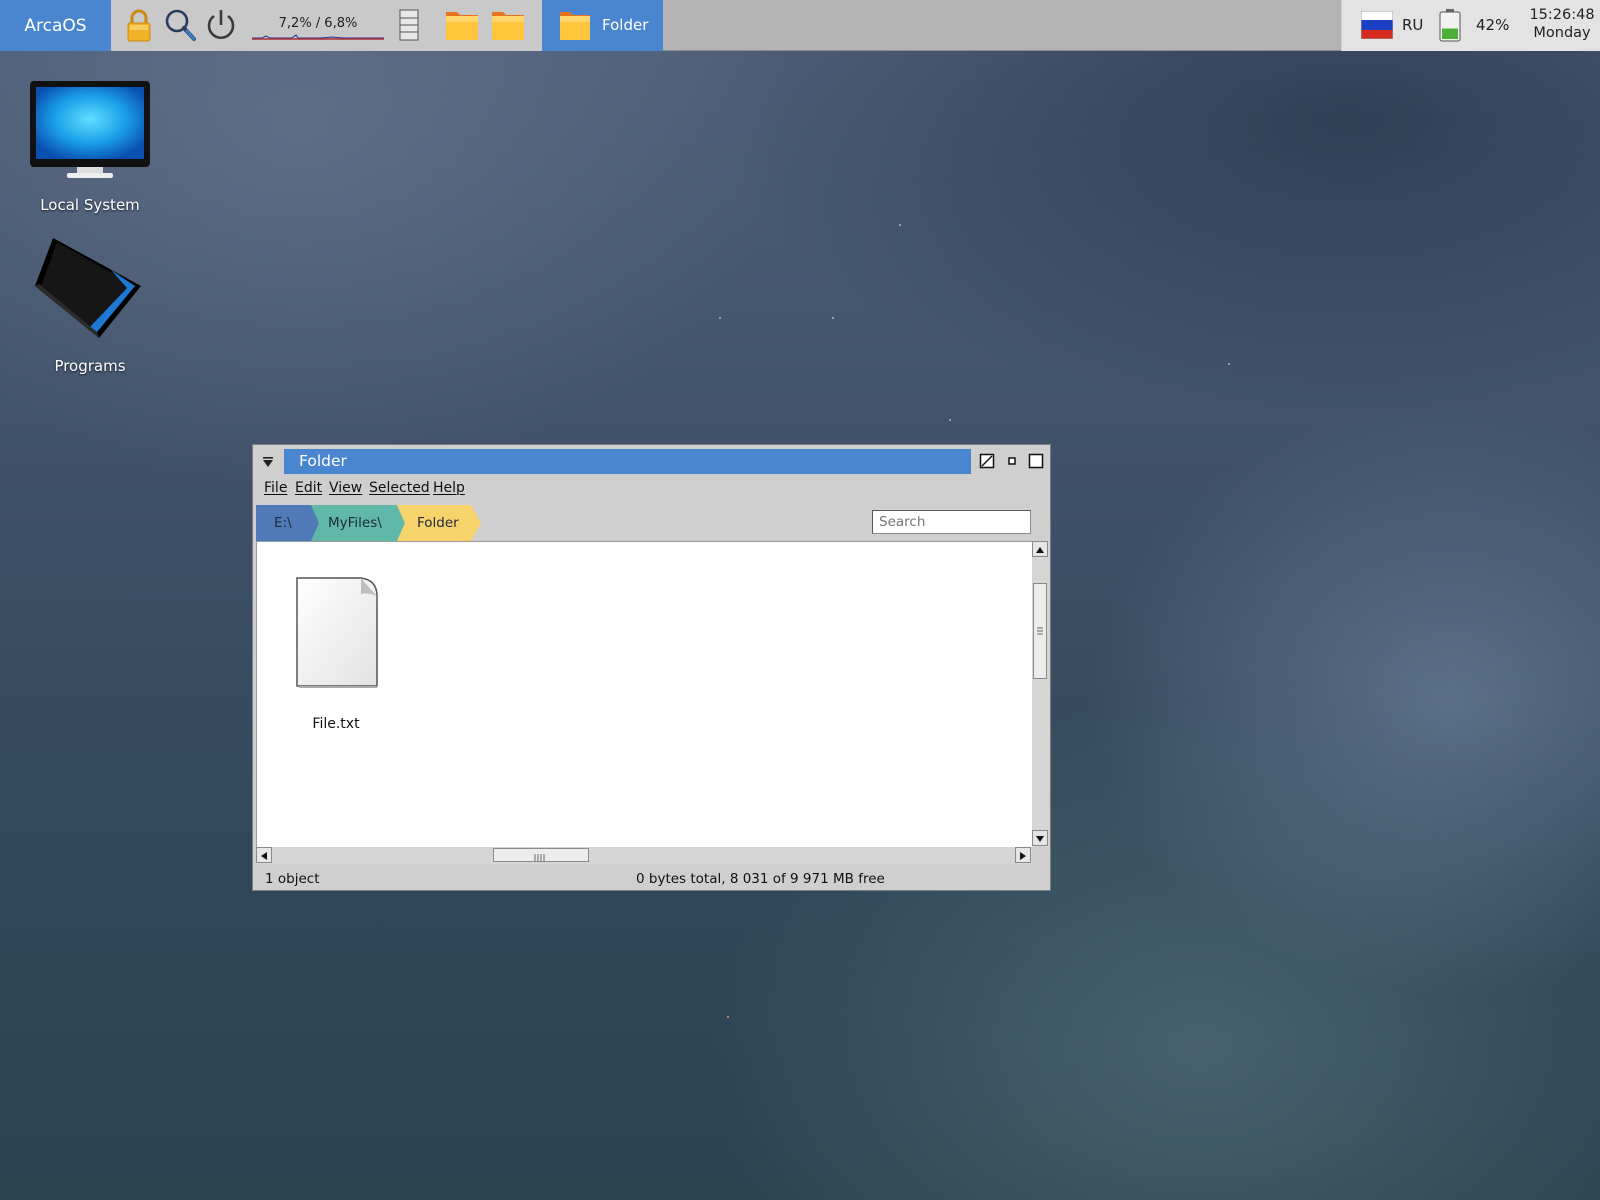 This screenshot has height=1200, width=1600. I want to click on scroll-left-icon, so click(264, 855).